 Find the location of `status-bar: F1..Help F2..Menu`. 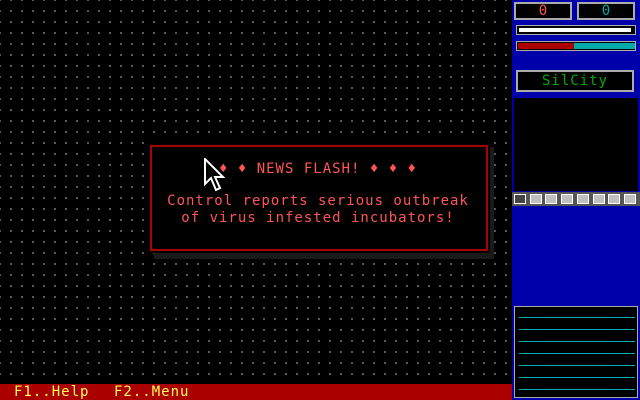

status-bar: F1..Help F2..Menu is located at coordinates (256, 392).